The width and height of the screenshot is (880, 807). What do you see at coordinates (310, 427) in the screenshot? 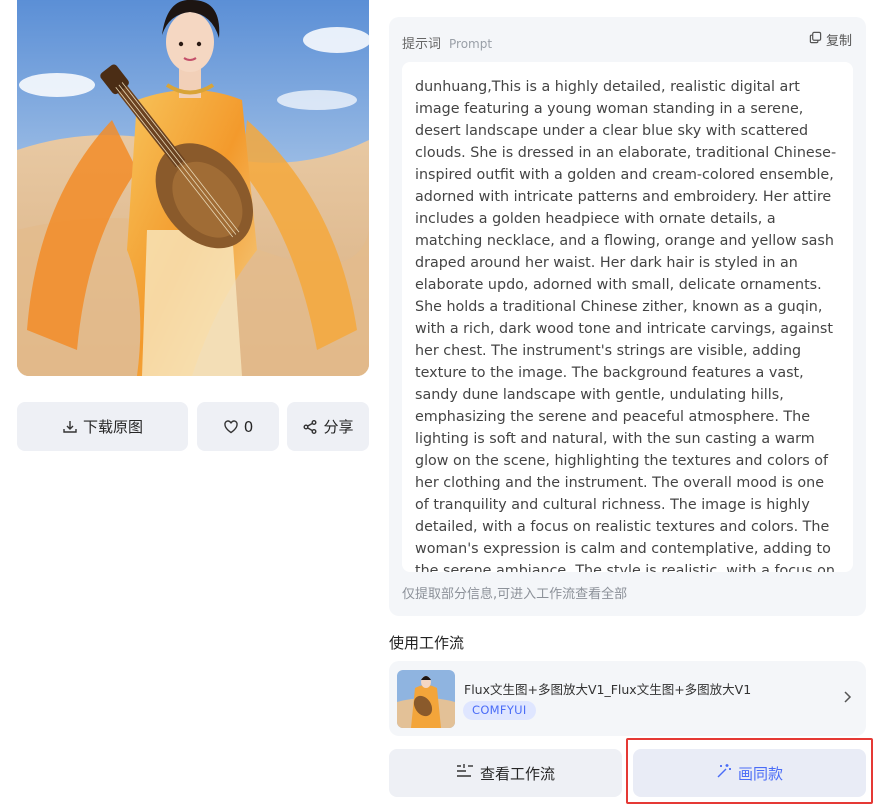
I see `share-icon` at bounding box center [310, 427].